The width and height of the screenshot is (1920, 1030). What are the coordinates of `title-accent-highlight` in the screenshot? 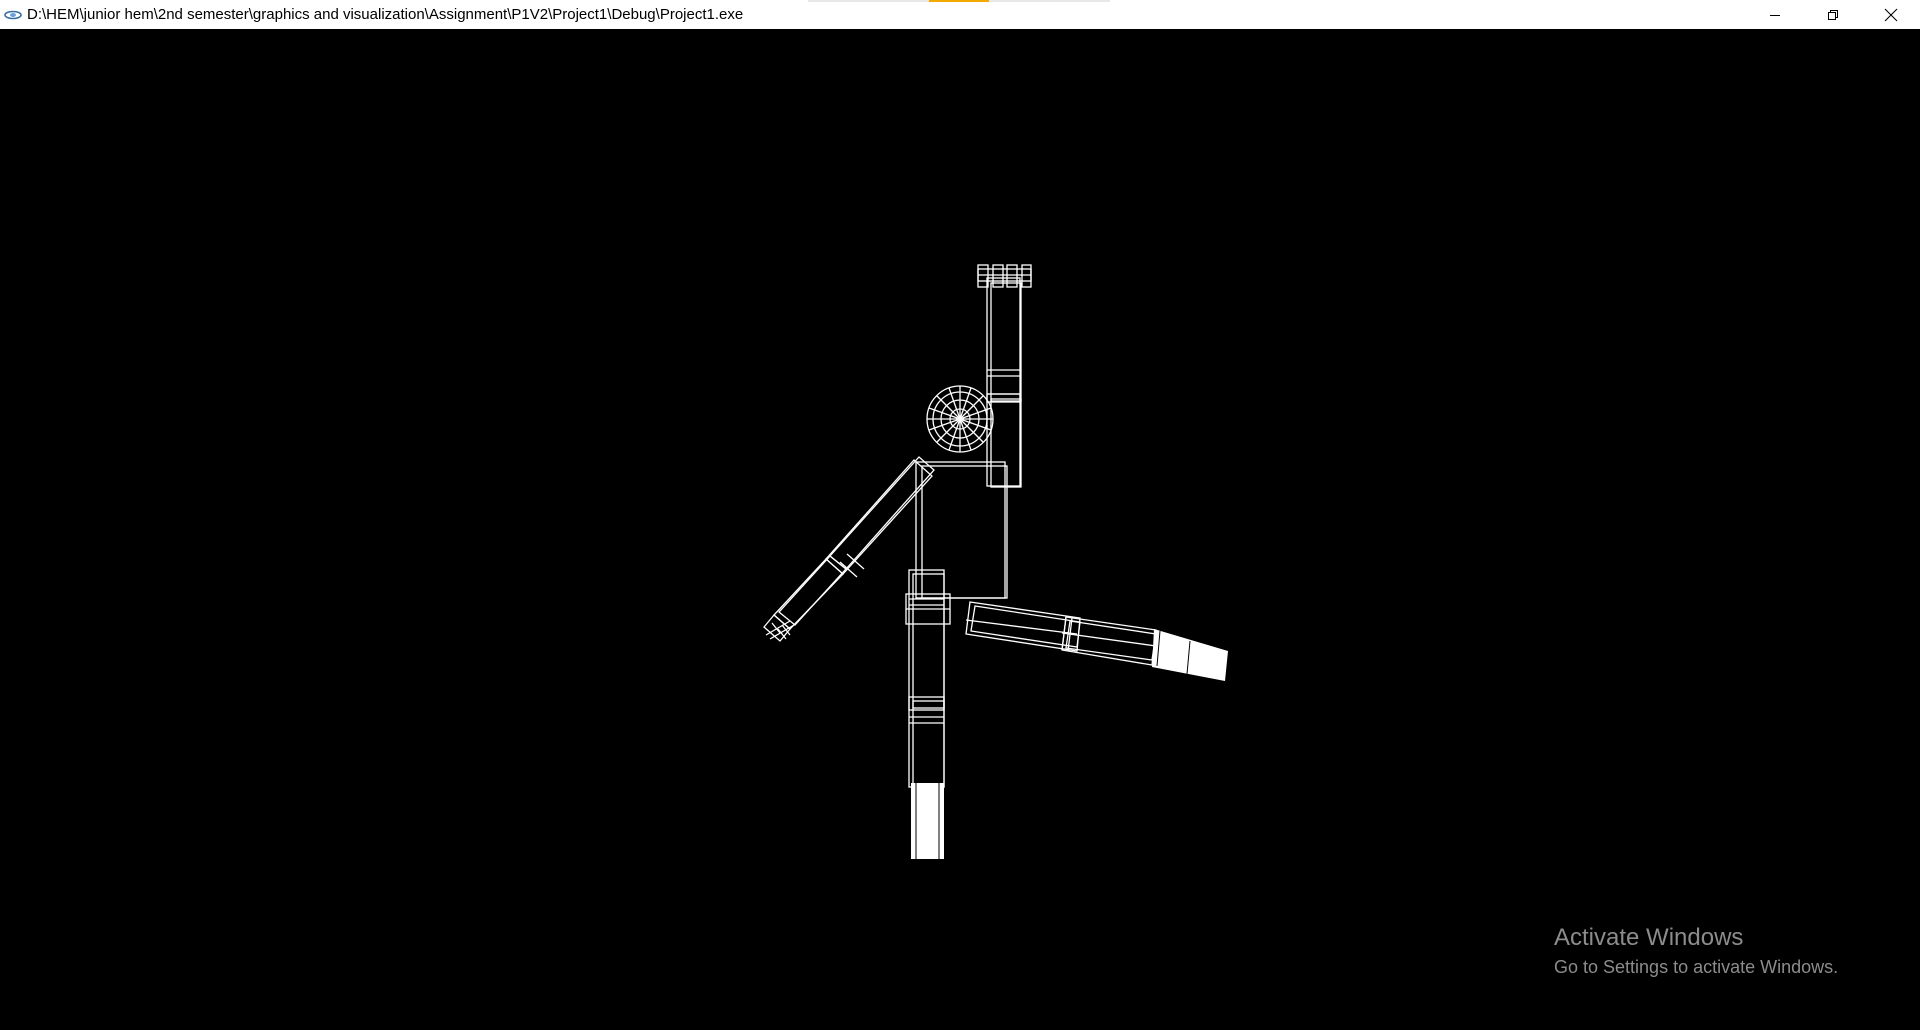 It's located at (959, 1).